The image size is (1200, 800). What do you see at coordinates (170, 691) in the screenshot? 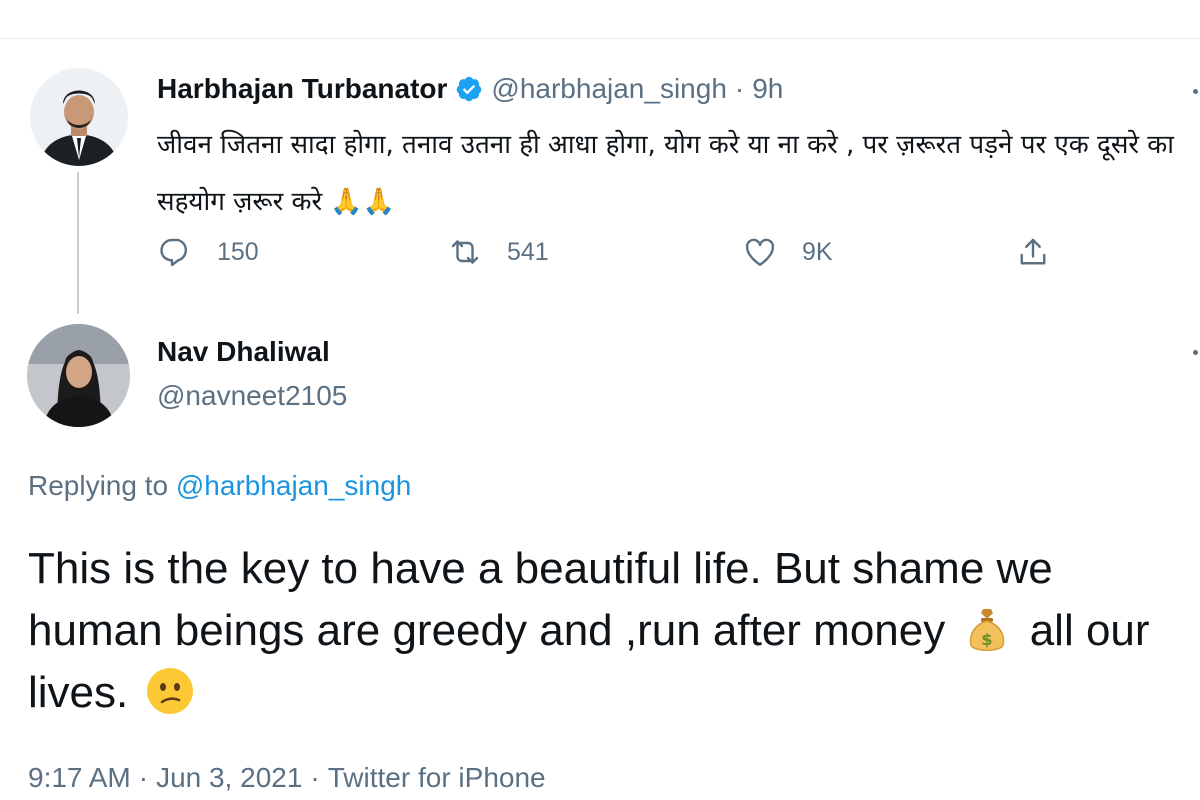
I see `confused-face-emoji` at bounding box center [170, 691].